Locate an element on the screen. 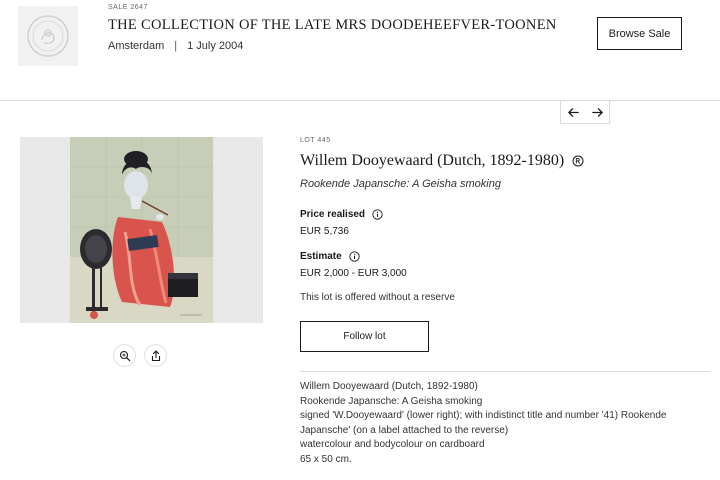  share-icon is located at coordinates (155, 355).